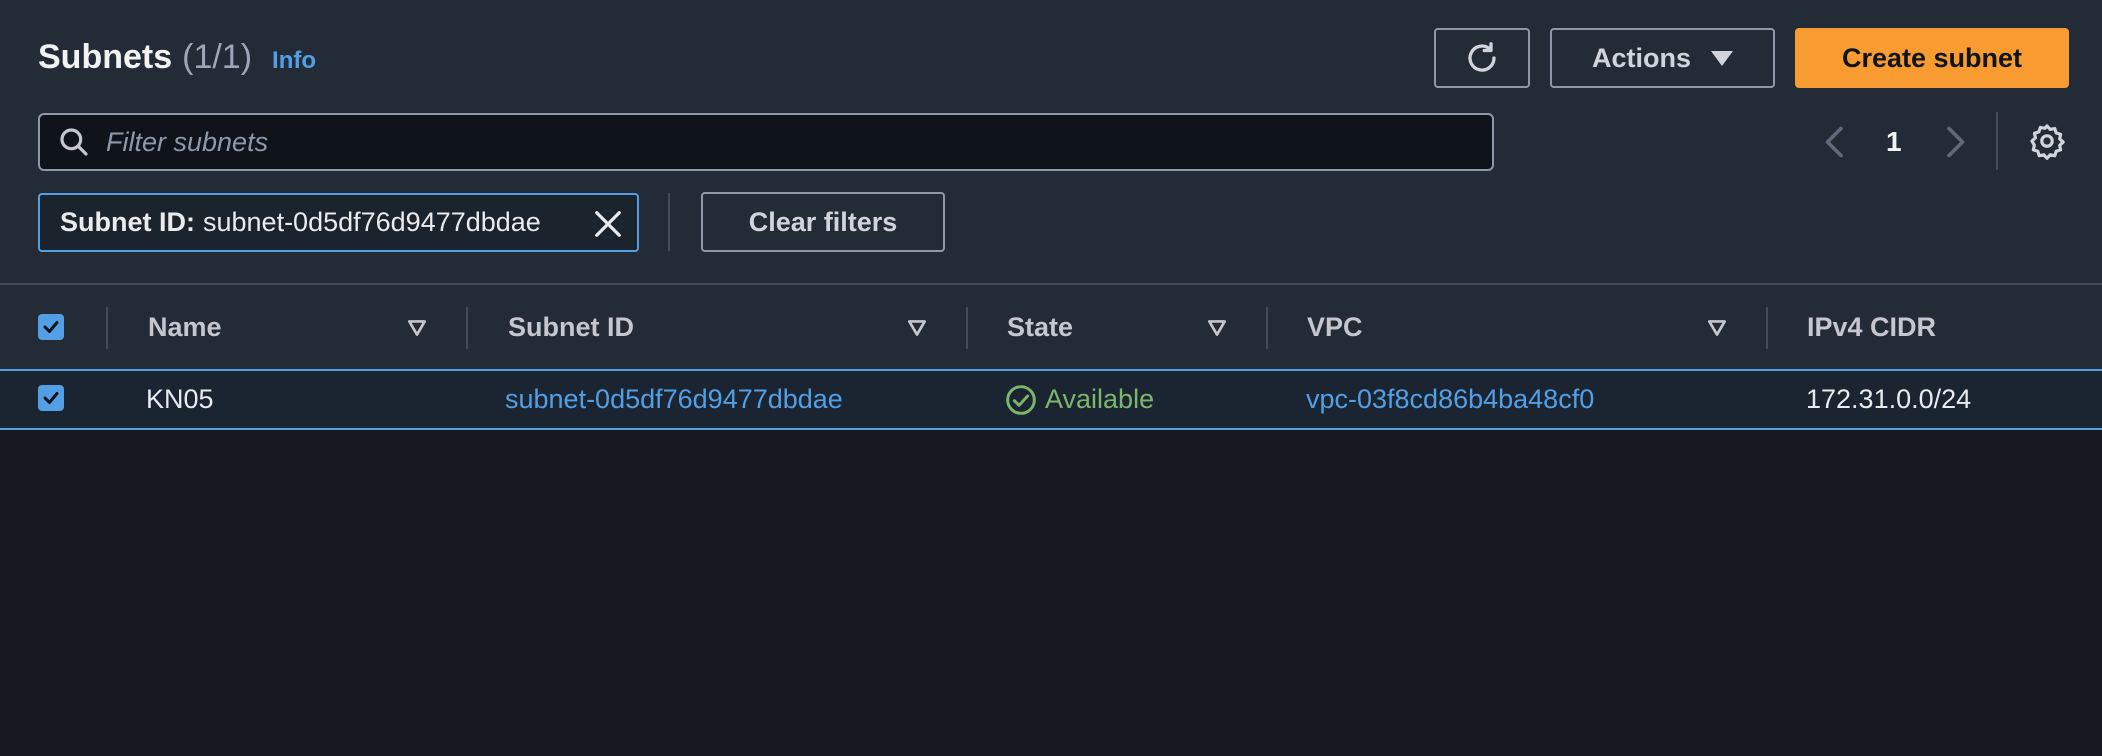 The width and height of the screenshot is (2102, 756). What do you see at coordinates (571, 327) in the screenshot?
I see `column-header-subnet-id: Subnet ID` at bounding box center [571, 327].